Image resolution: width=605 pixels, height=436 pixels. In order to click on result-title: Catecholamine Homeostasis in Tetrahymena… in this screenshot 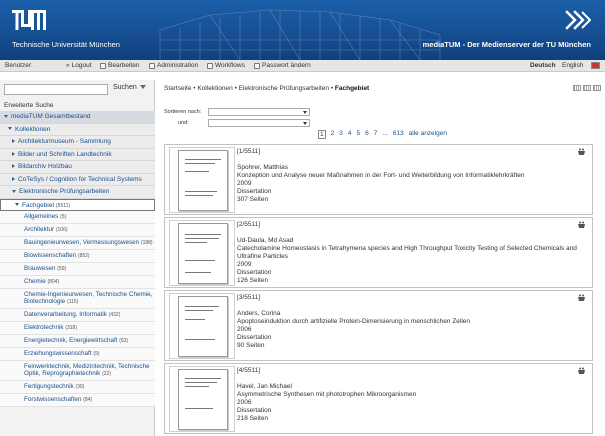, I will do `click(407, 253)`.